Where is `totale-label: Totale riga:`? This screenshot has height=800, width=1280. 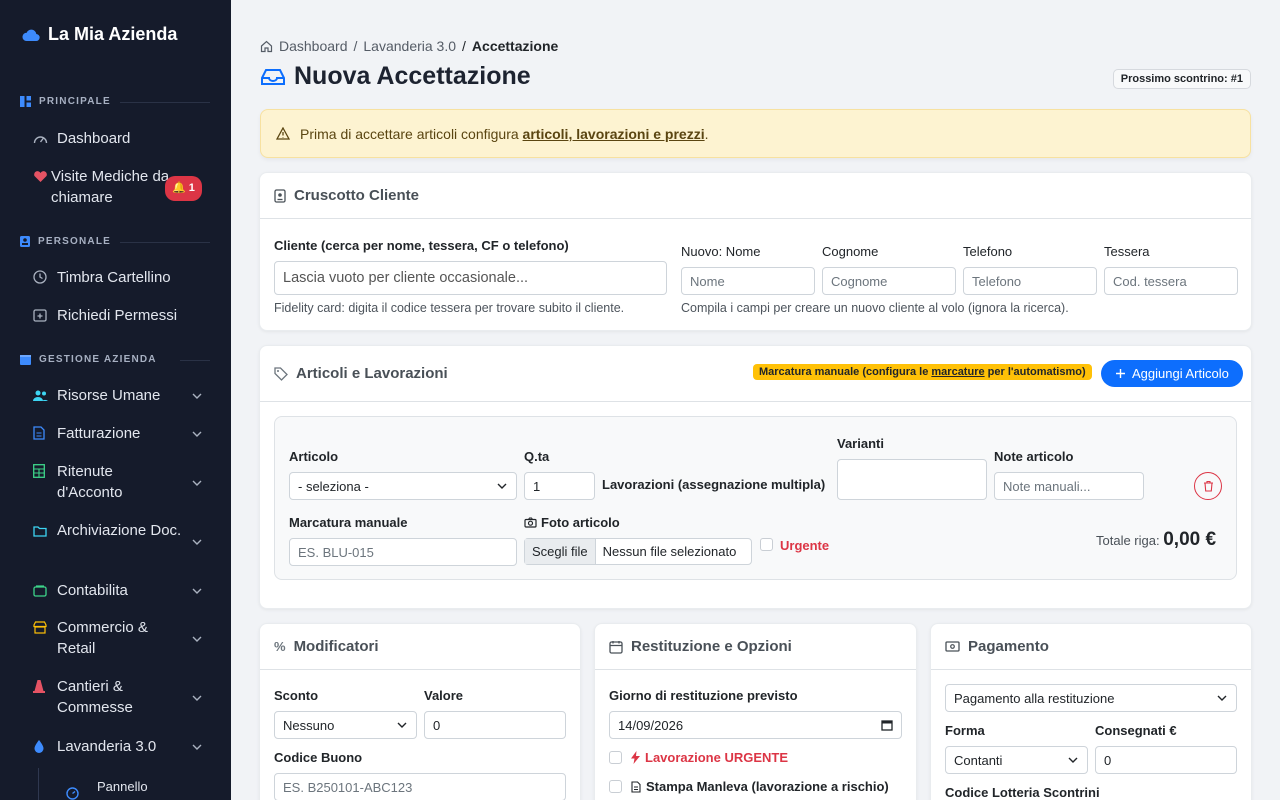 totale-label: Totale riga: is located at coordinates (1128, 540).